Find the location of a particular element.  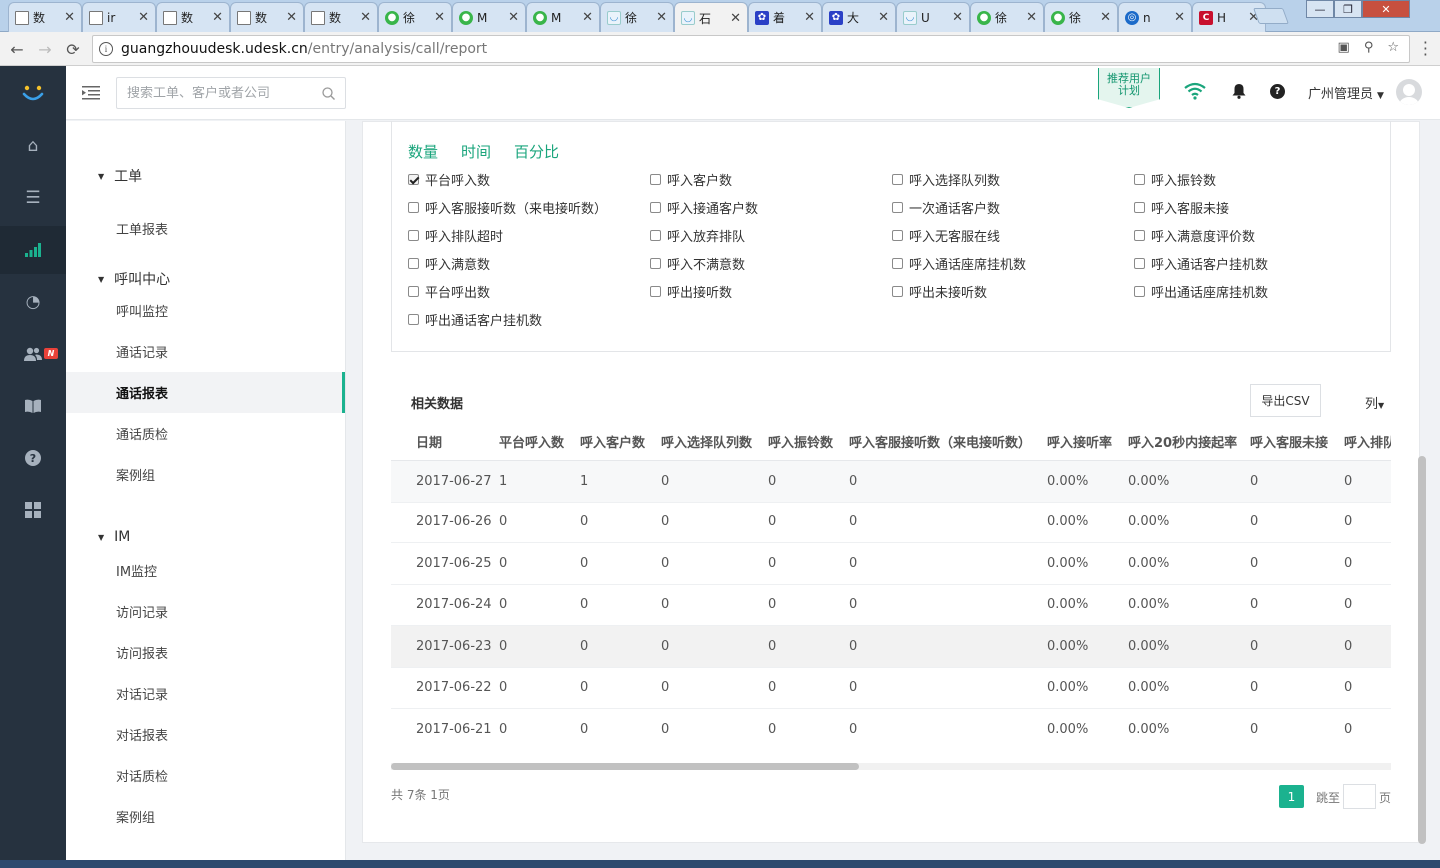

metric-checkbox: 呼入选择队列数 is located at coordinates (946, 179).